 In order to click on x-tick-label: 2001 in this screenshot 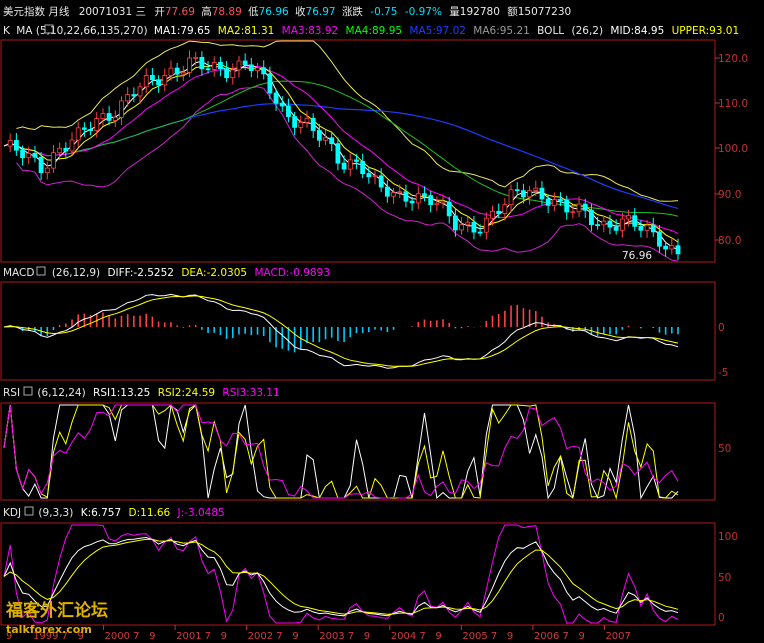, I will do `click(188, 636)`.